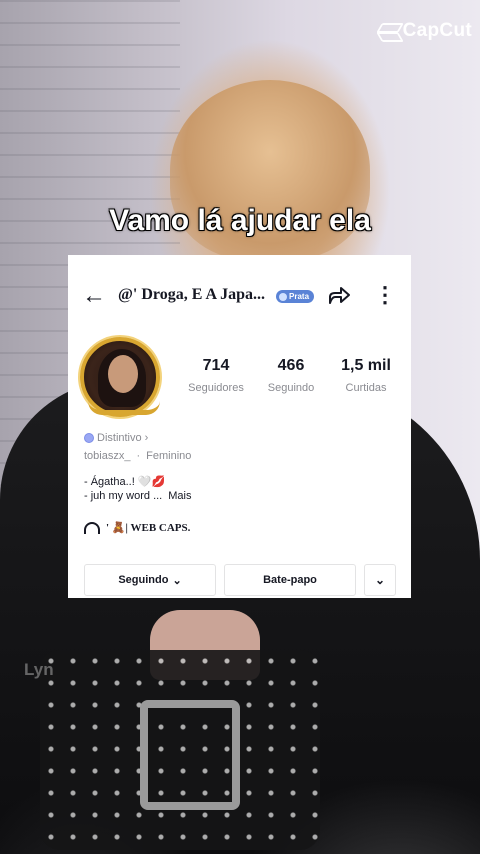 This screenshot has height=854, width=480. I want to click on profile-link: ' 🧸| WEB CAPS., so click(137, 527).